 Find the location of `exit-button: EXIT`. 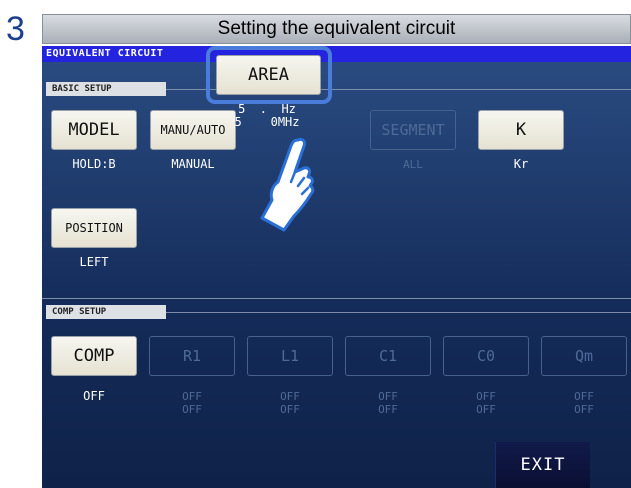

exit-button: EXIT is located at coordinates (542, 465).